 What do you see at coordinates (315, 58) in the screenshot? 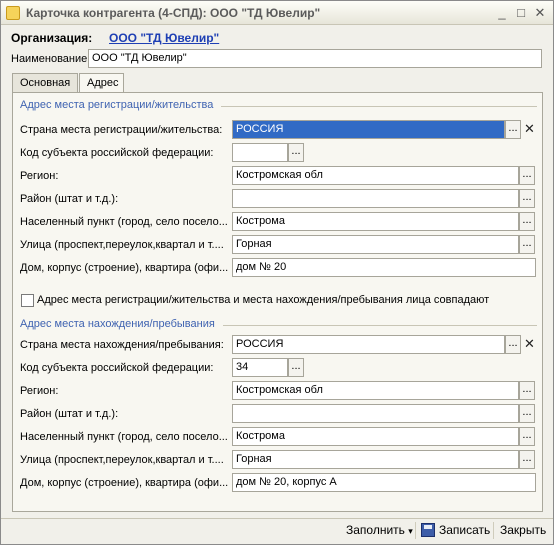
I see `name-field: ООО "ТД Ювелир"` at bounding box center [315, 58].